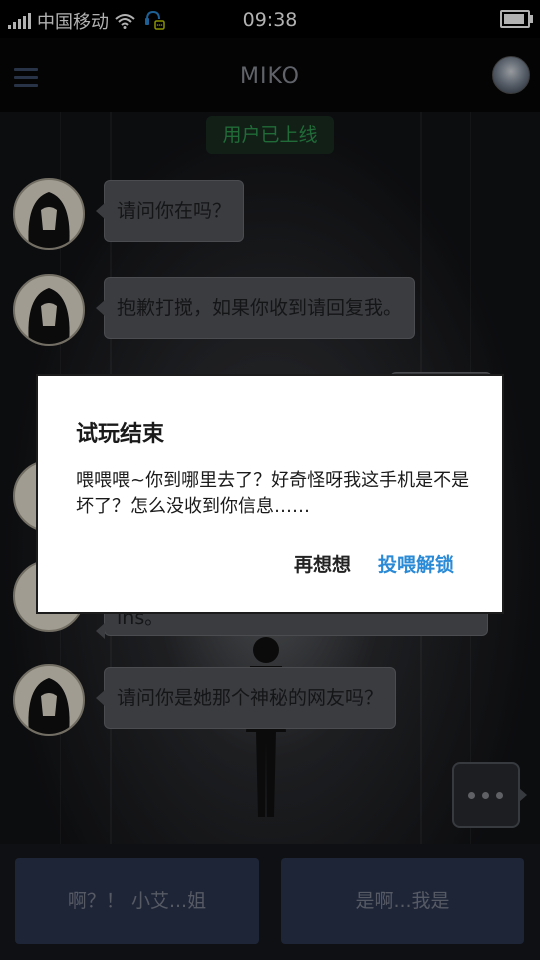  Describe the element at coordinates (322, 563) in the screenshot. I see `cancel-button: 再想想` at that location.